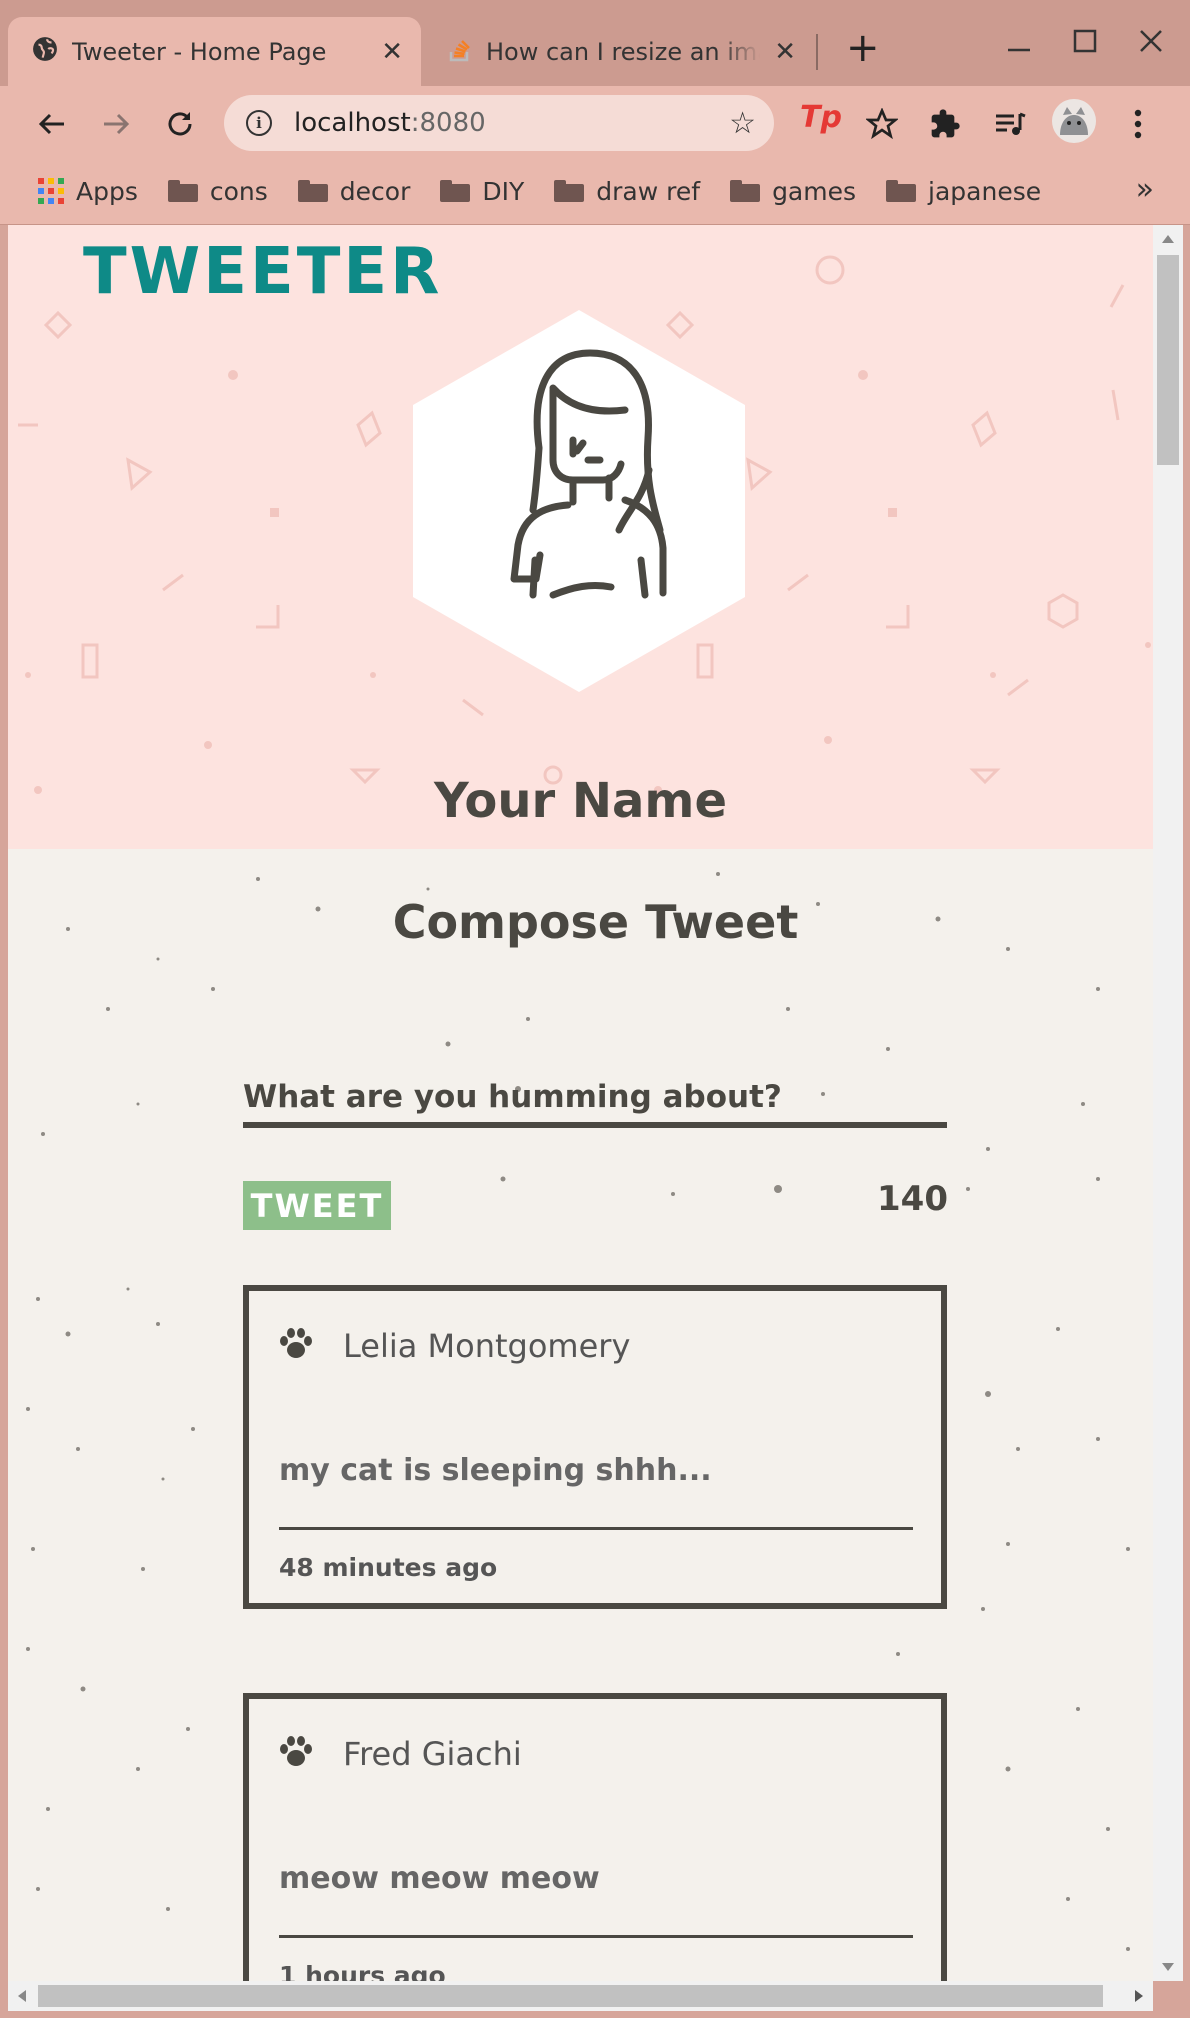  I want to click on tab-tweeter-home: Tweeter - Home Page ✕, so click(214, 51).